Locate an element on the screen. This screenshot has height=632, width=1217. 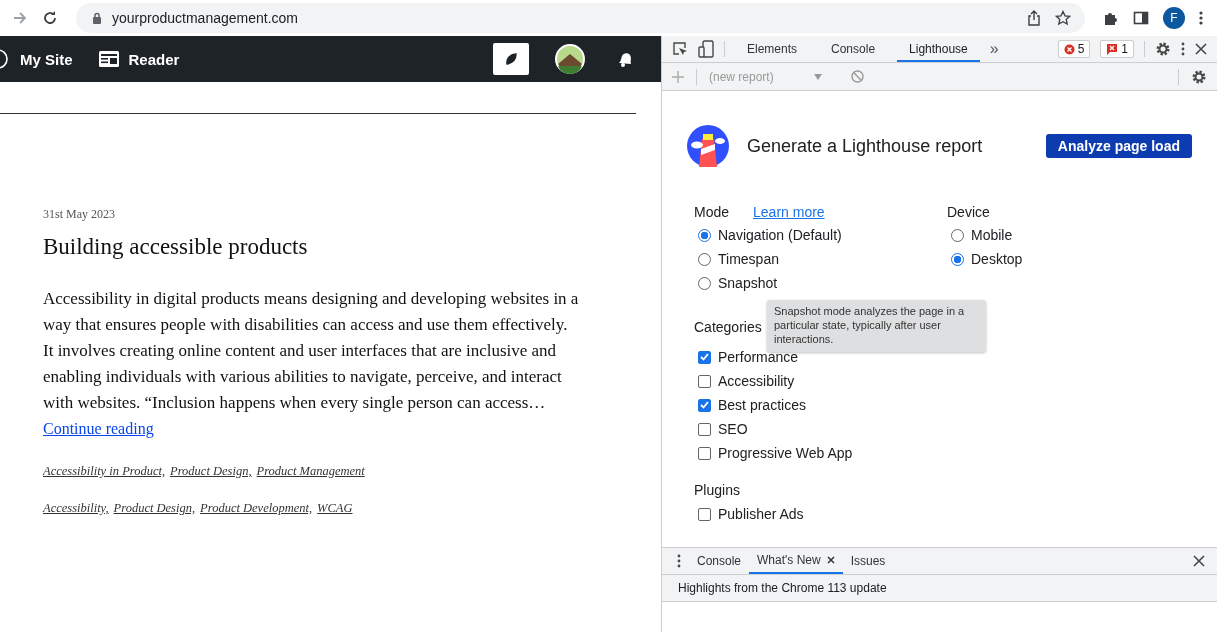
continue-reading-link: Continue reading is located at coordinates (98, 429).